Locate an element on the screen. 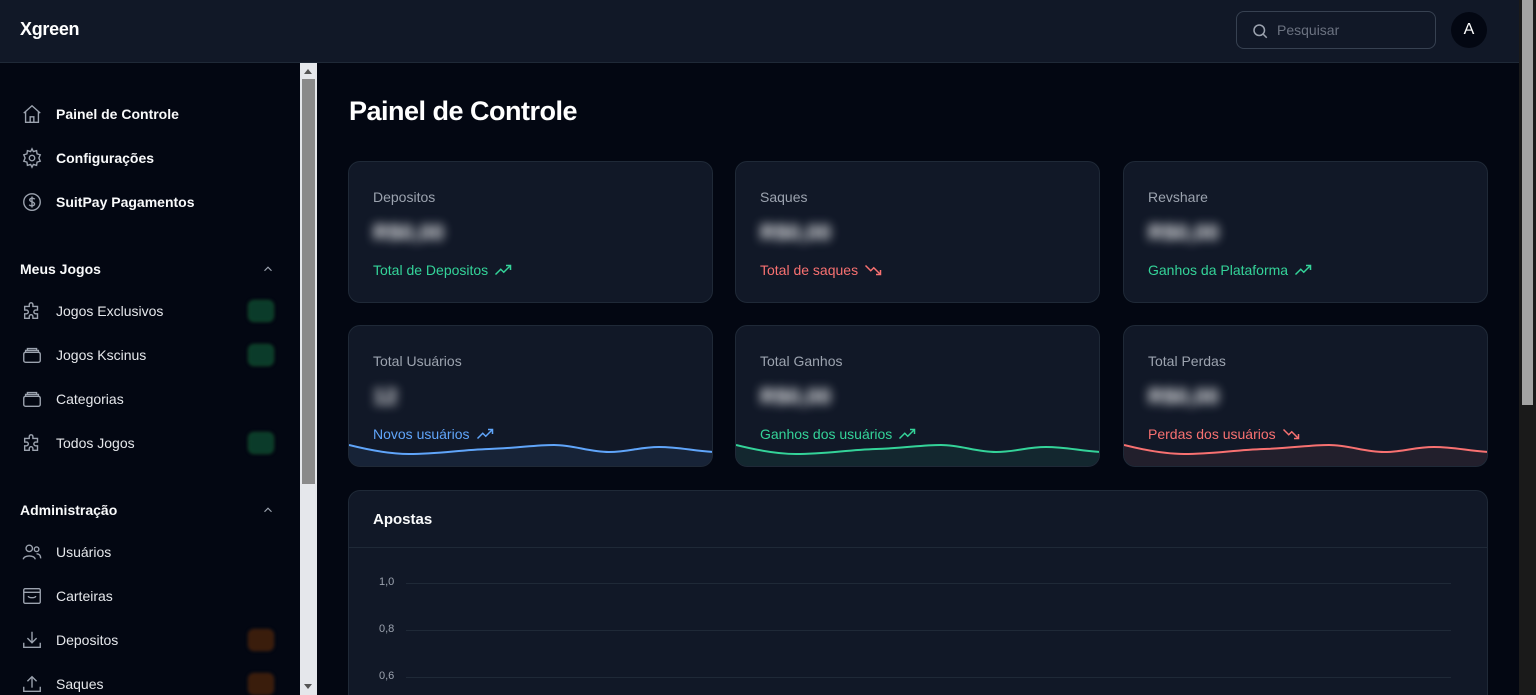 The width and height of the screenshot is (1536, 695). sidebar-item-label: Saques is located at coordinates (80, 684).